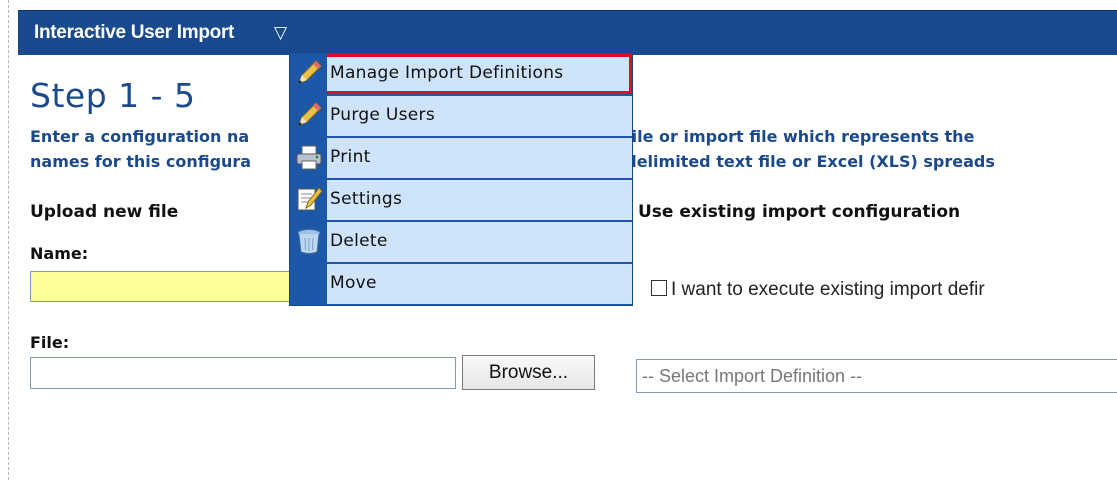  What do you see at coordinates (309, 157) in the screenshot?
I see `printer-icon` at bounding box center [309, 157].